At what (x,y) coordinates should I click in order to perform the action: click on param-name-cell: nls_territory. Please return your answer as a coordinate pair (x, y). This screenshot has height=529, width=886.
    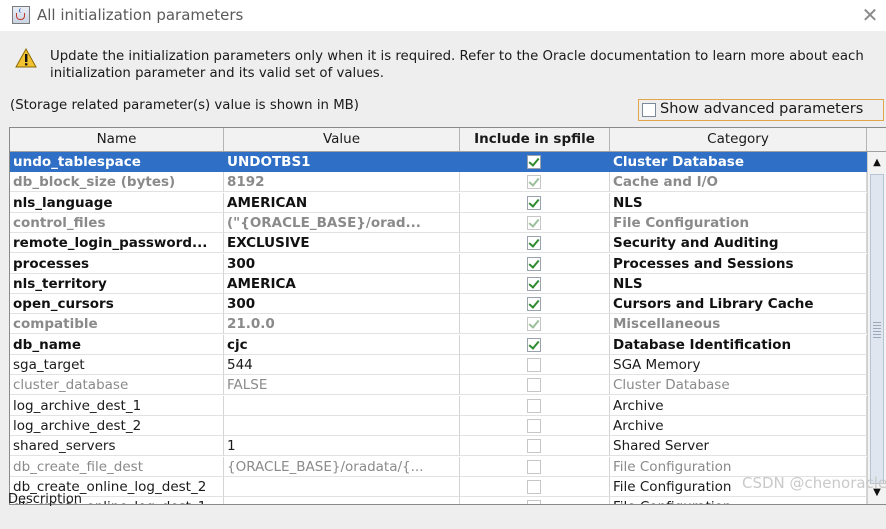
    Looking at the image, I should click on (117, 283).